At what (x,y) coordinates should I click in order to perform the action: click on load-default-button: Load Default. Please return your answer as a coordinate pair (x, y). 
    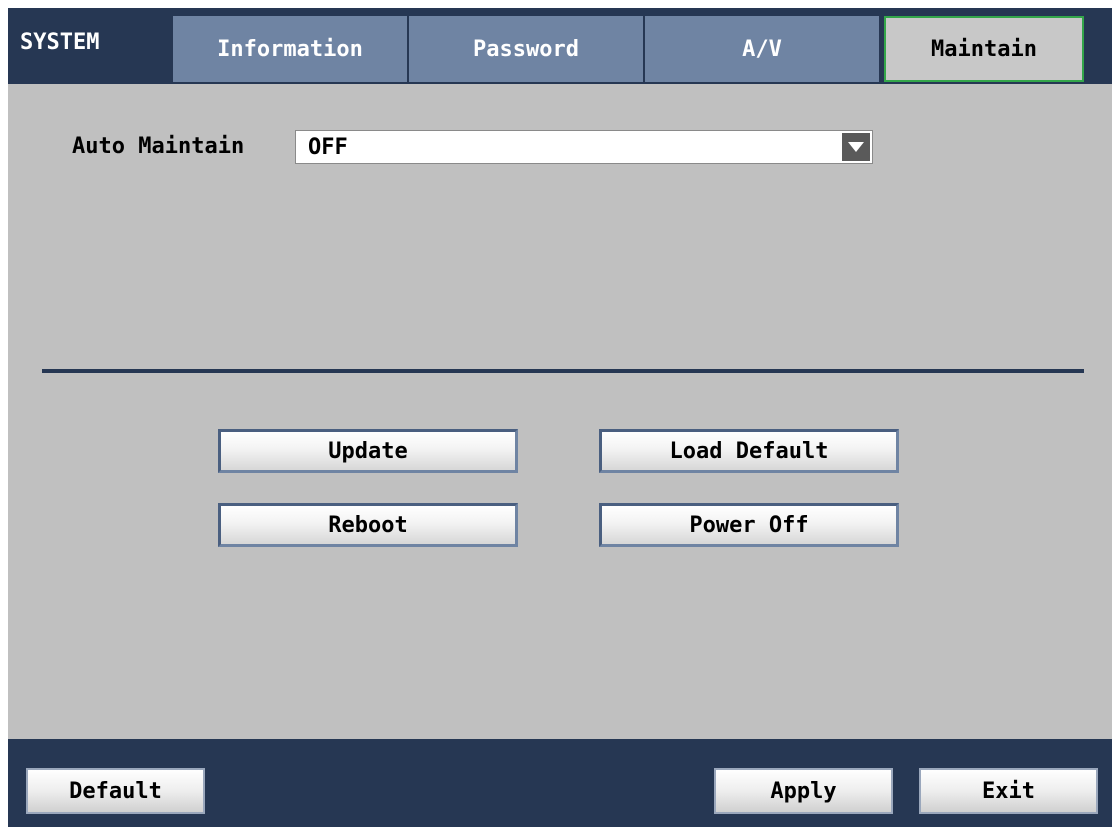
    Looking at the image, I should click on (749, 451).